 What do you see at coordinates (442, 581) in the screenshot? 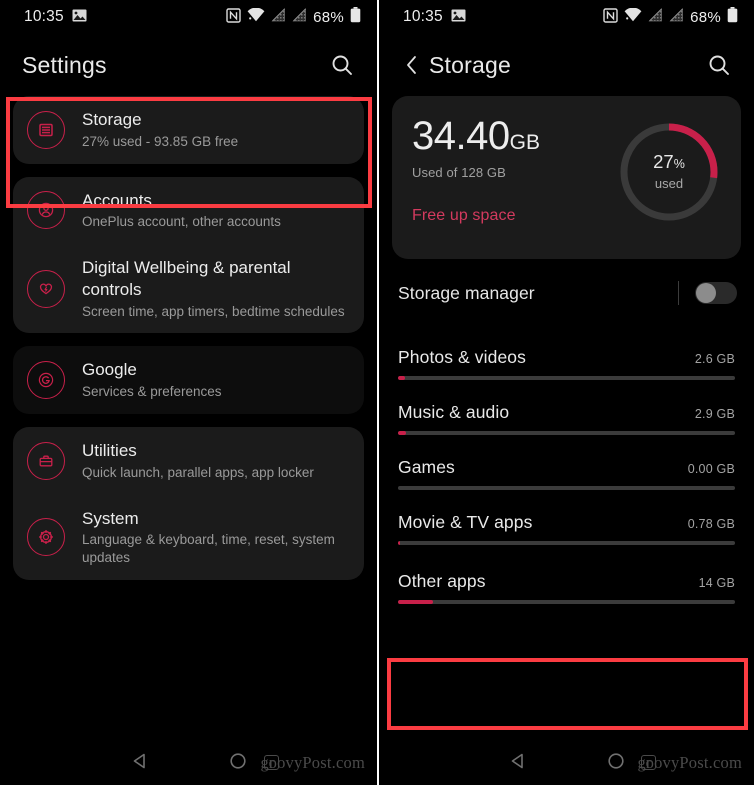
I see `category-name: Other apps` at bounding box center [442, 581].